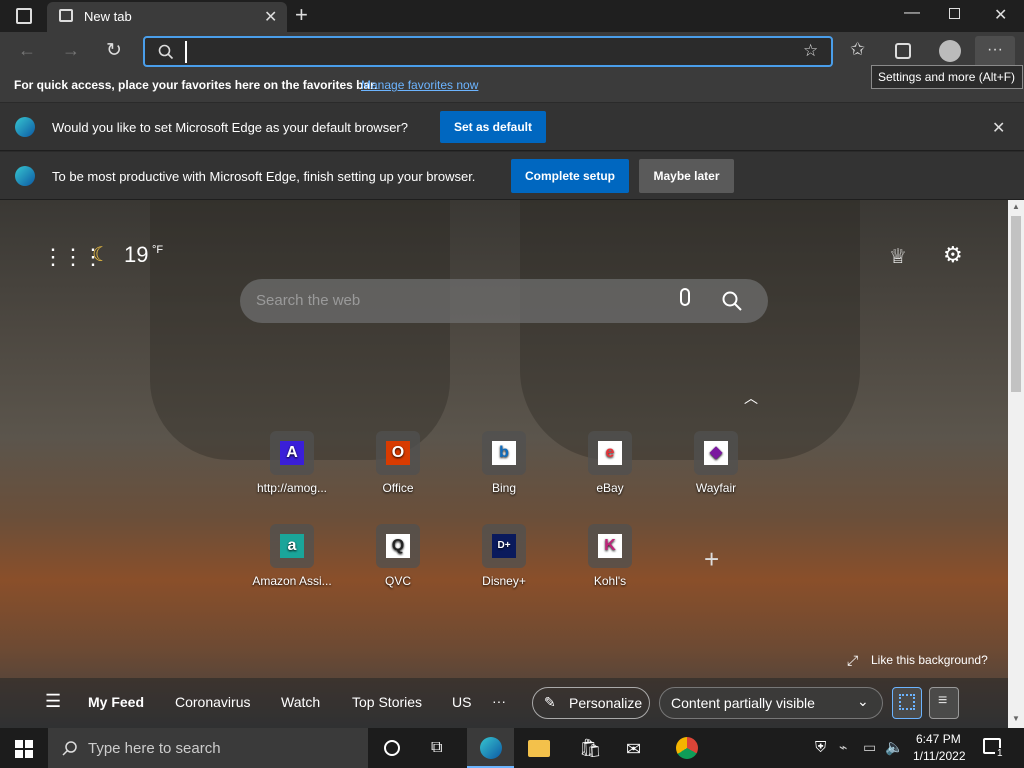 The height and width of the screenshot is (768, 1024). Describe the element at coordinates (894, 747) in the screenshot. I see `volume-icon: 🔈` at that location.